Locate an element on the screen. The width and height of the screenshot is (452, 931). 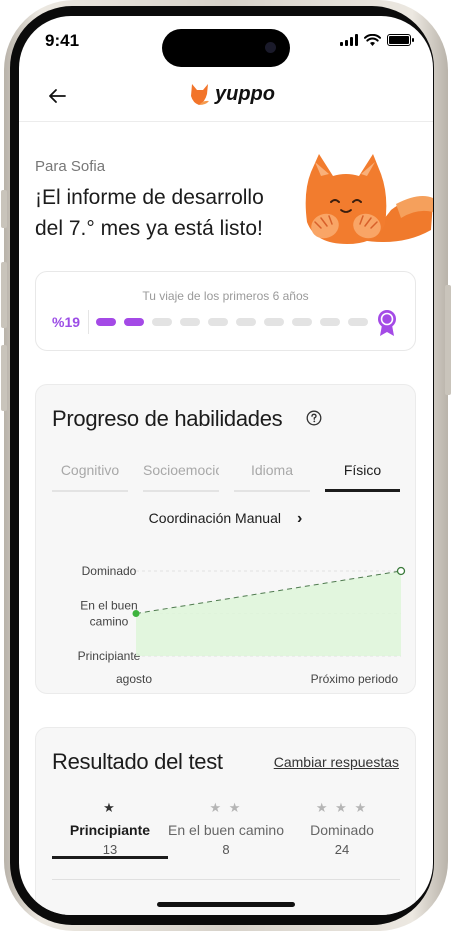
logo-wordmark: yuppo is located at coordinates (245, 93).